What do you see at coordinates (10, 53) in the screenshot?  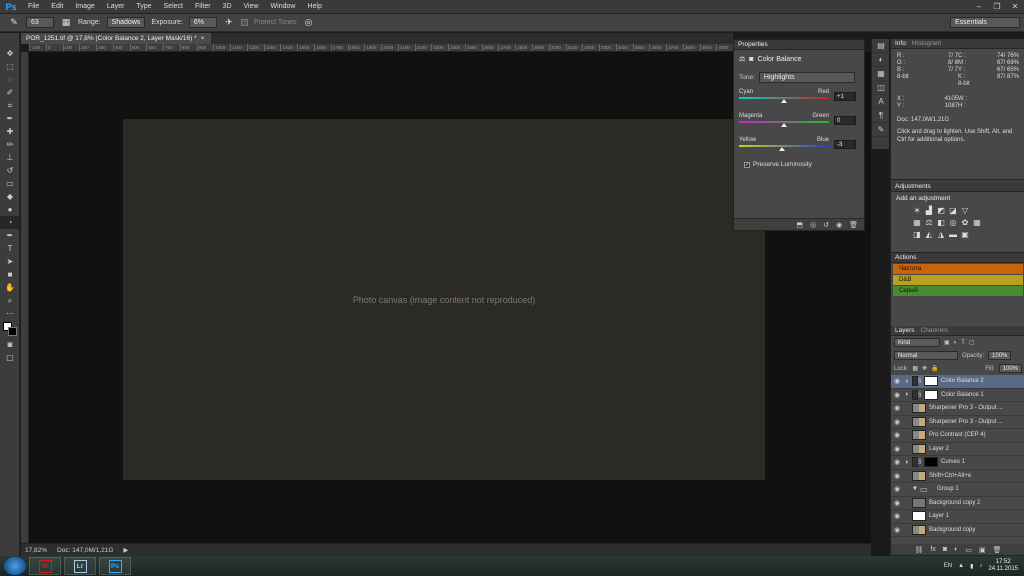 I see `move-tool-icon: ✥` at bounding box center [10, 53].